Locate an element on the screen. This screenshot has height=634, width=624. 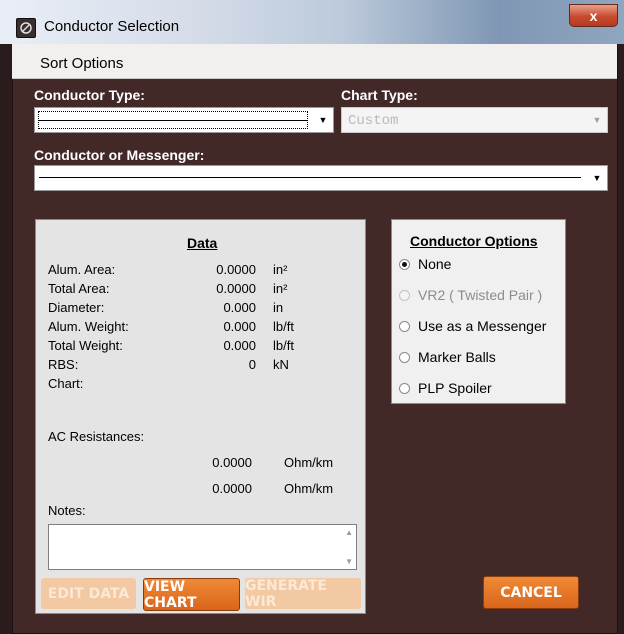
scroll-down-icon: ▼ is located at coordinates (349, 561).